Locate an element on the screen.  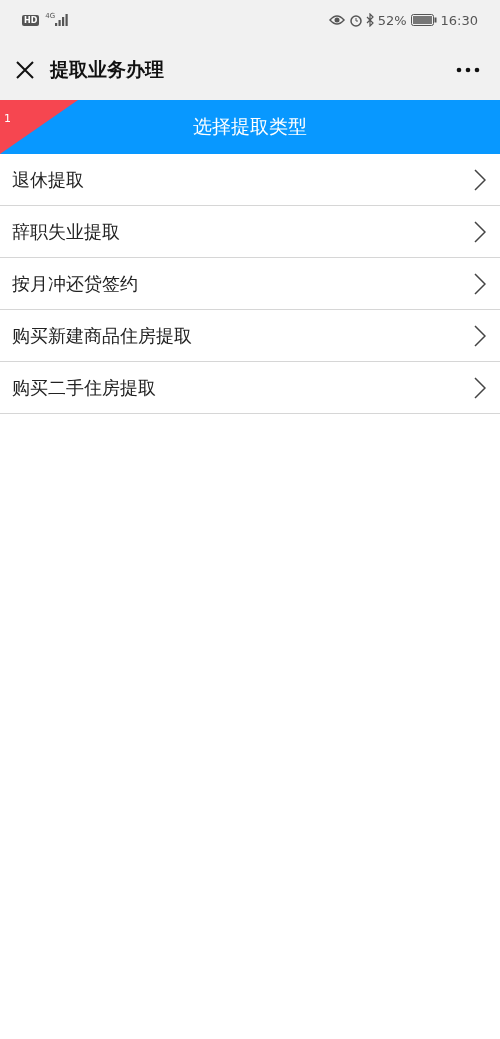
more-icon is located at coordinates (468, 70).